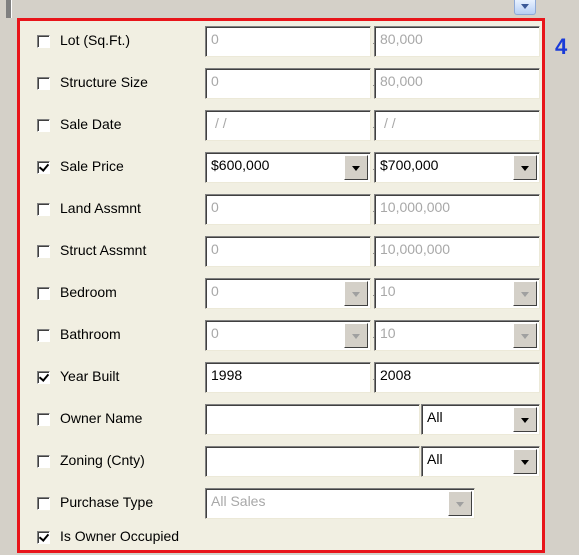 This screenshot has width=579, height=555. I want to click on bathroom-to-select: 10, so click(457, 335).